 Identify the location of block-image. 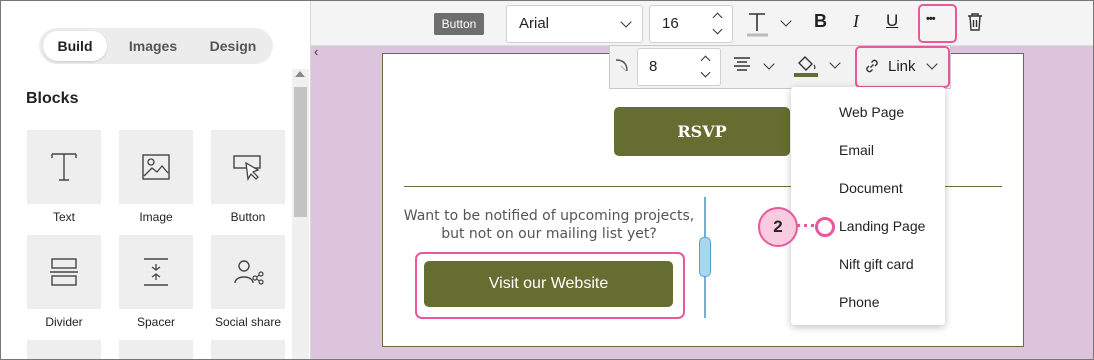
(156, 167).